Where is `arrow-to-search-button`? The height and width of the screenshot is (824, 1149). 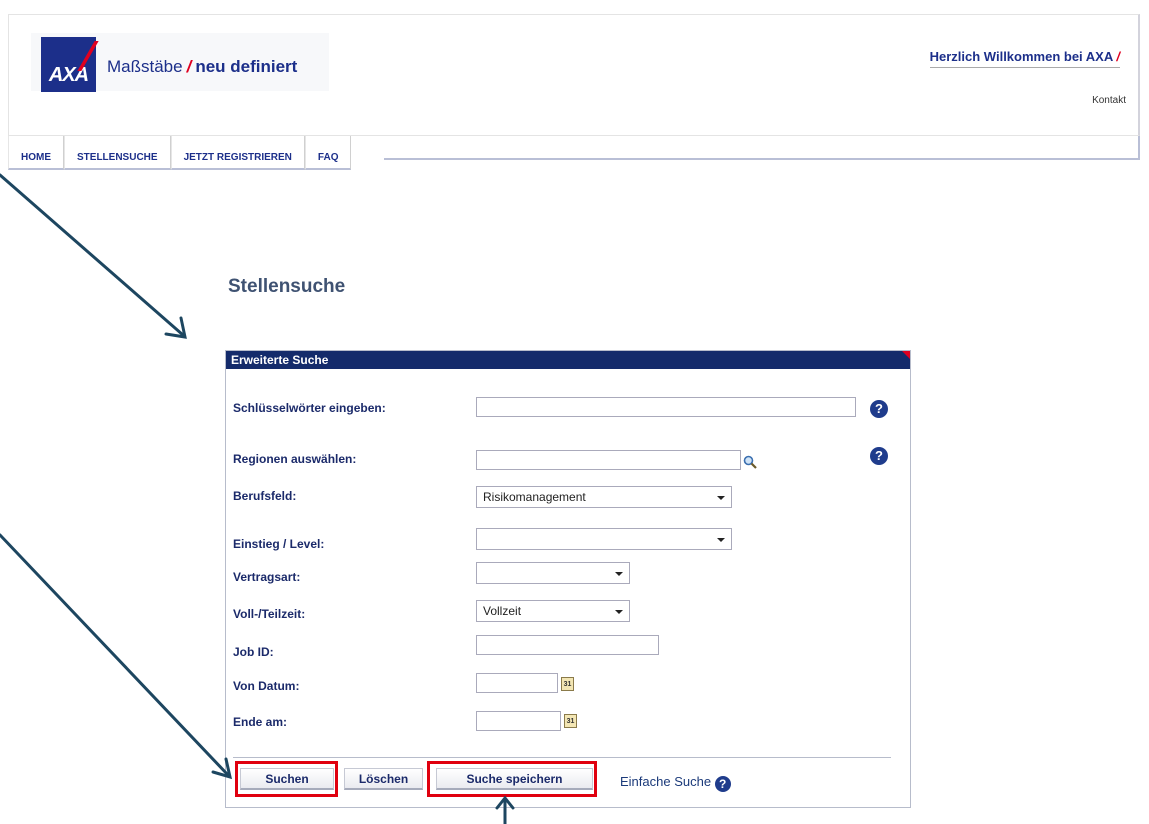 arrow-to-search-button is located at coordinates (115, 655).